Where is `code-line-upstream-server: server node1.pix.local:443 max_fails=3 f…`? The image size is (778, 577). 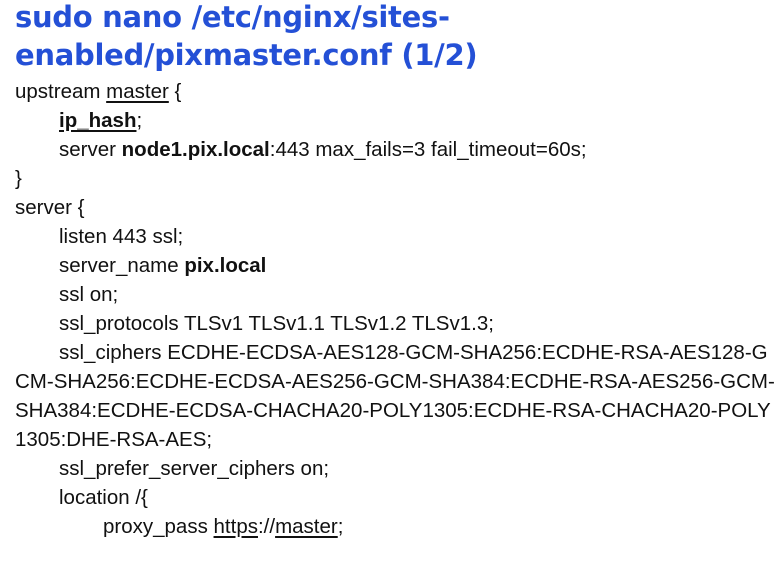
code-line-upstream-server: server node1.pix.local:443 max_fails=3 f… is located at coordinates (395, 149).